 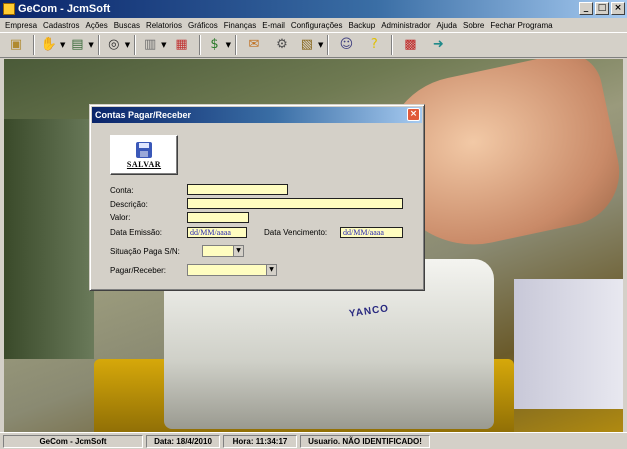 I want to click on menu-sobre: Sobre, so click(x=473, y=25).